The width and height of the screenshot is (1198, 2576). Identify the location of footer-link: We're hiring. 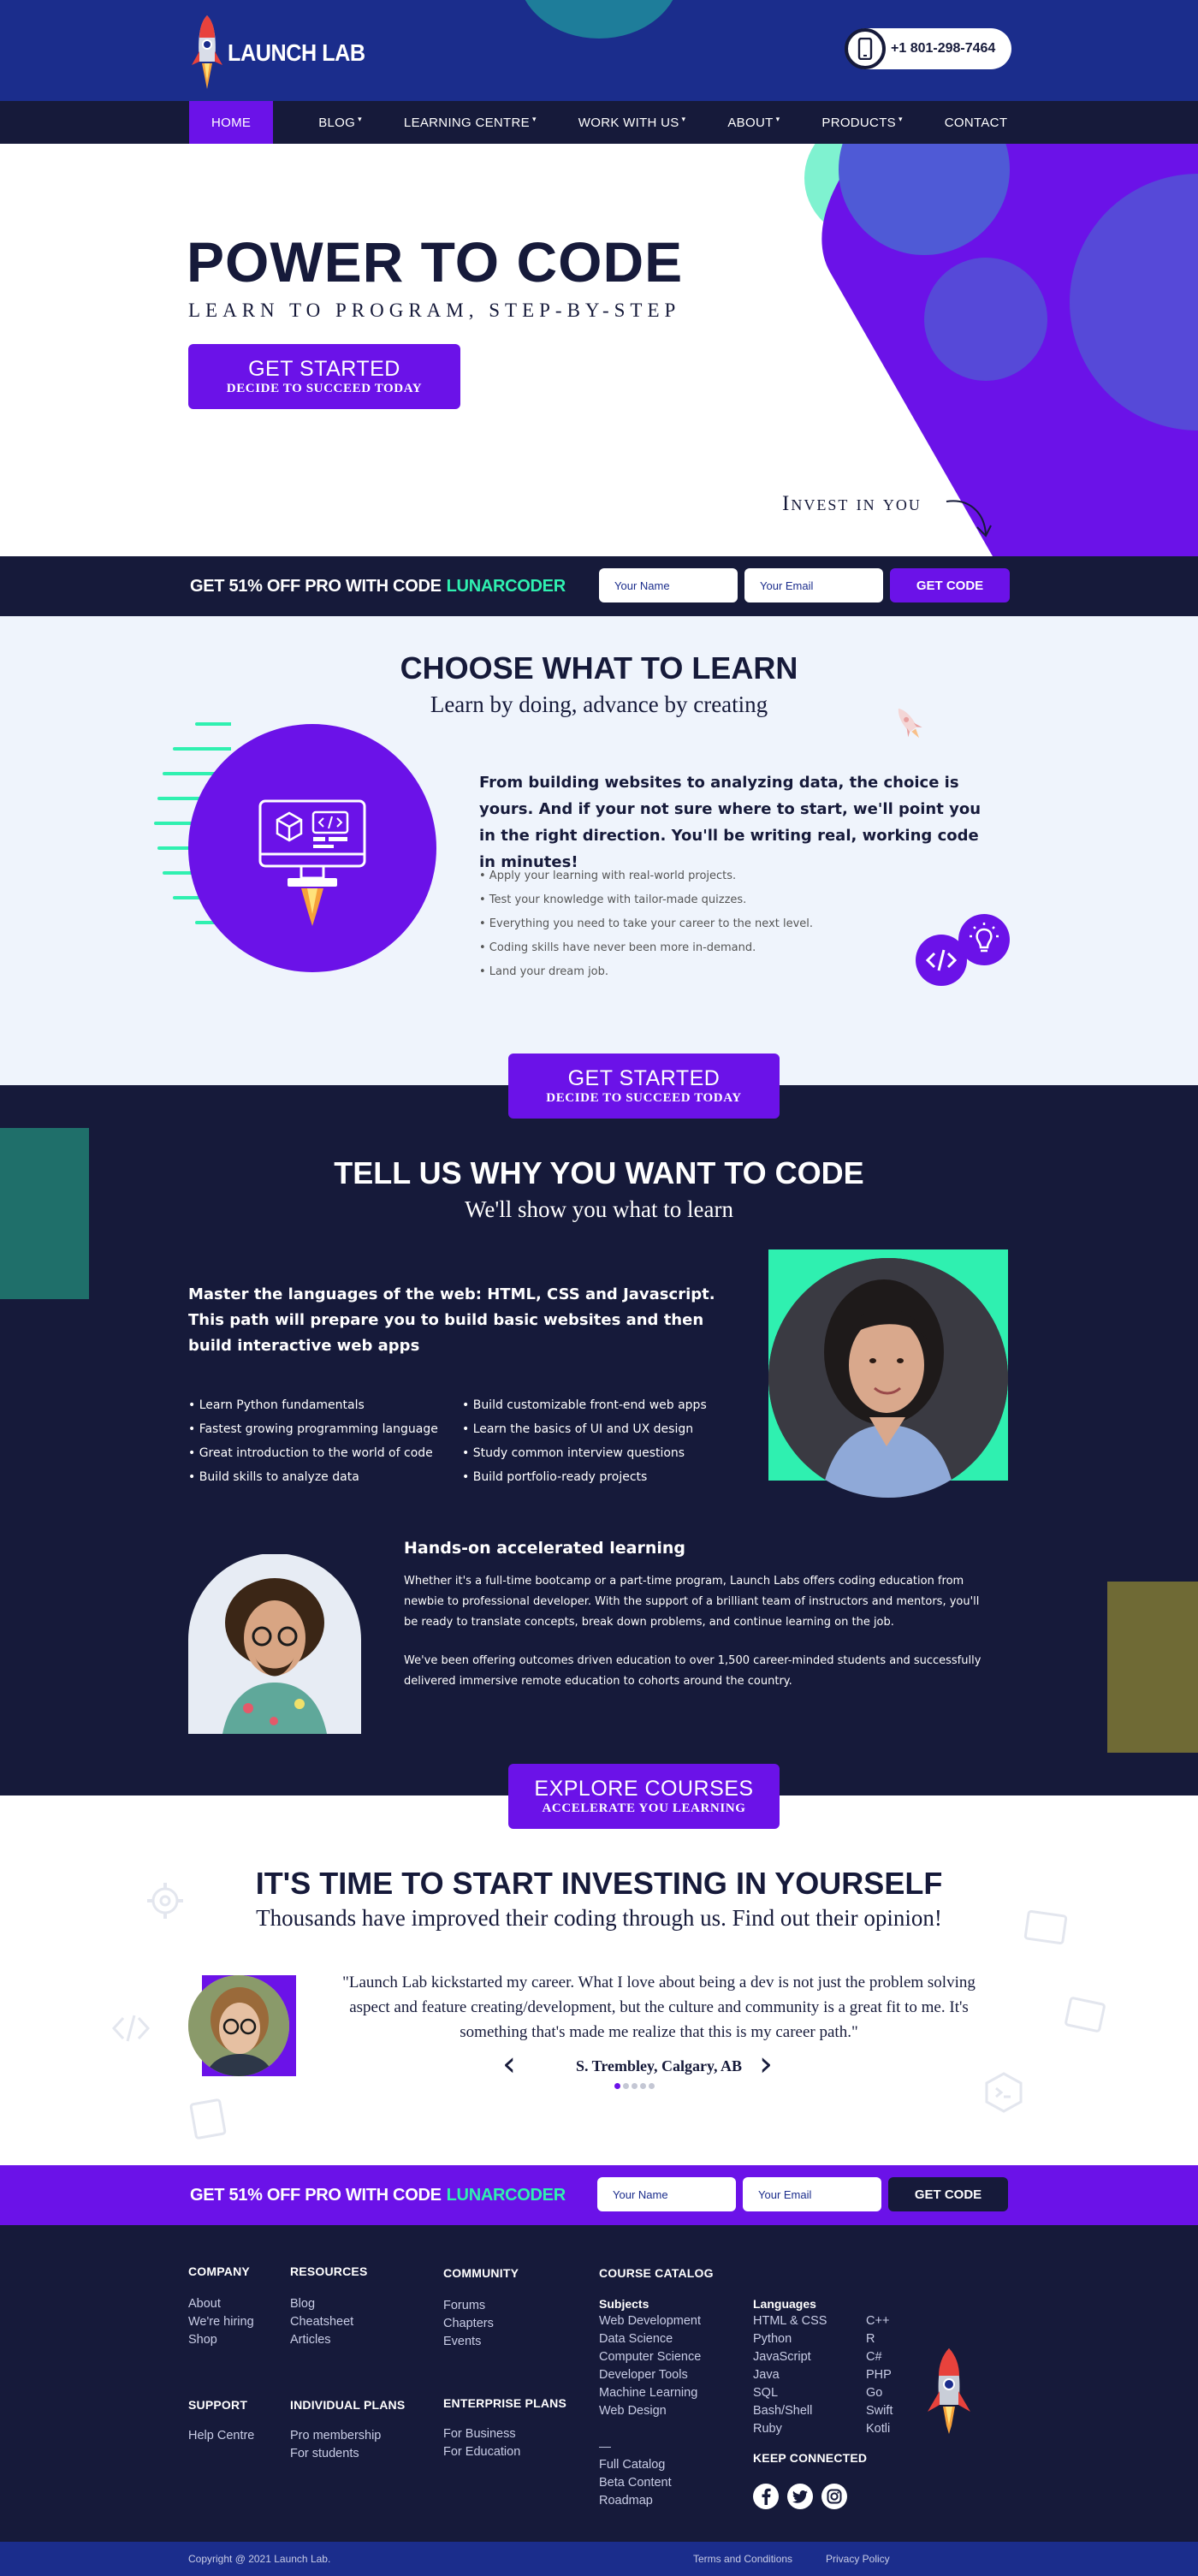
(221, 2322).